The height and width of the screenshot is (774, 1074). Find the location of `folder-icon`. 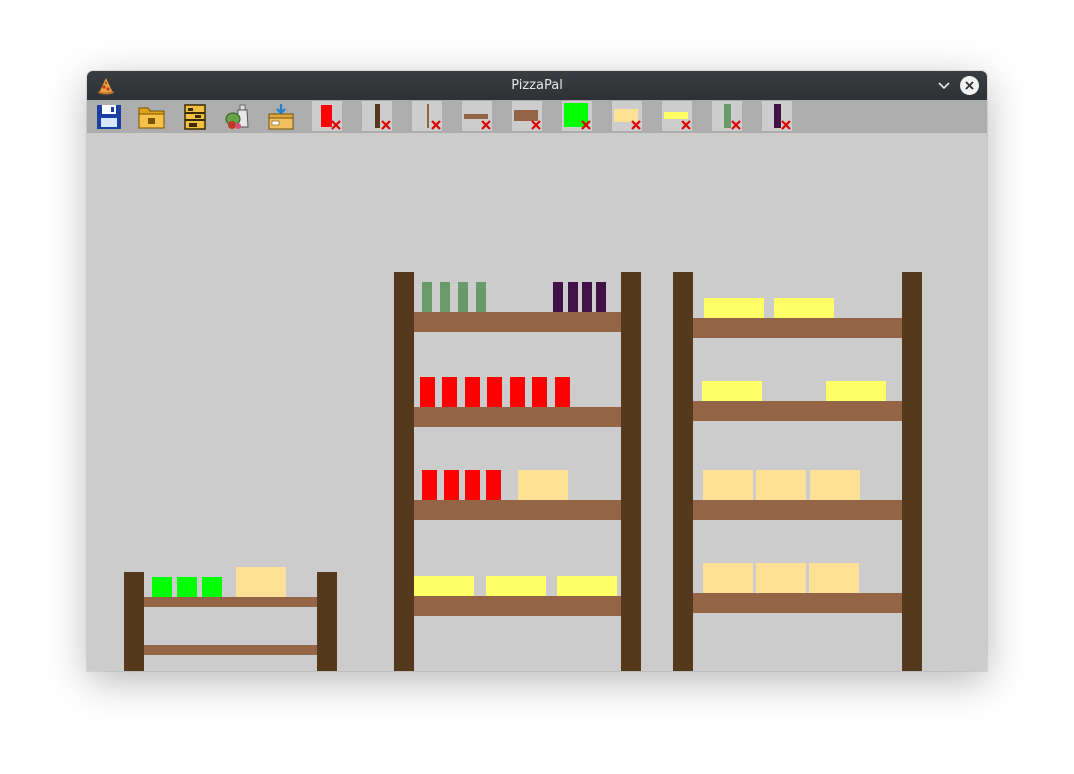

folder-icon is located at coordinates (151, 118).